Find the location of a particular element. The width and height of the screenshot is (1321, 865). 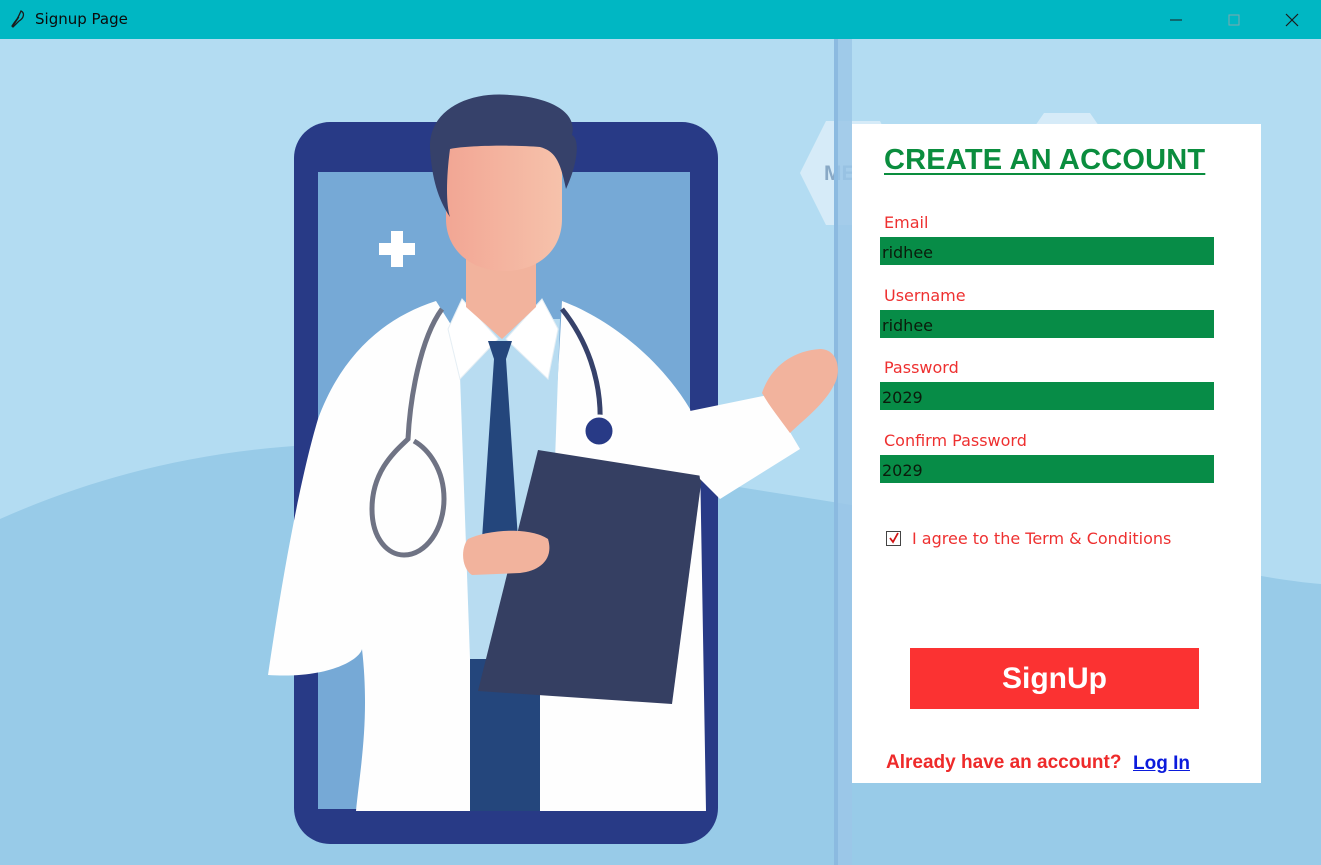

terms-label: I agree to the Term & Conditions is located at coordinates (1042, 538).